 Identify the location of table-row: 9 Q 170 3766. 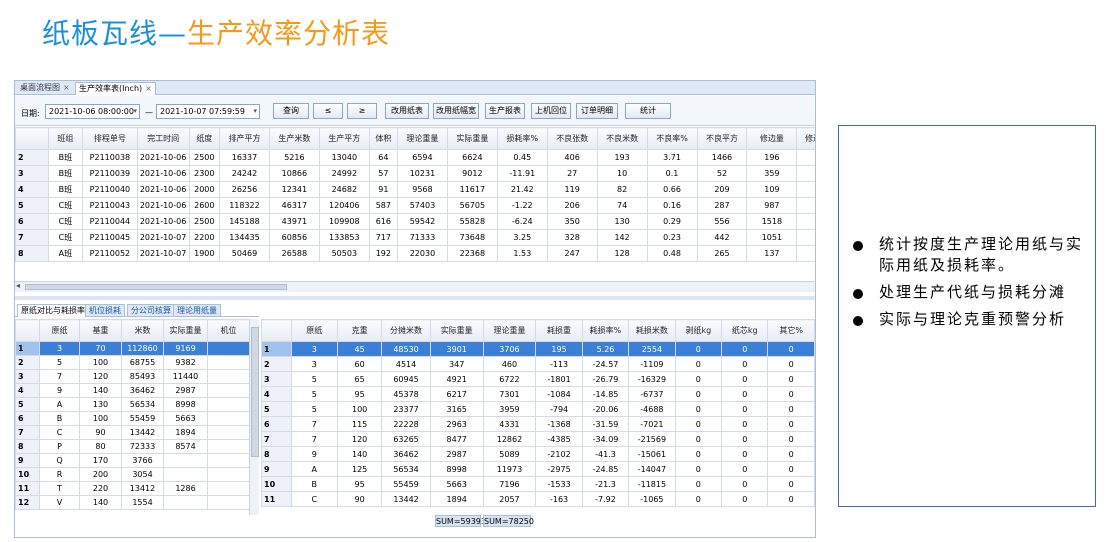
(132, 460).